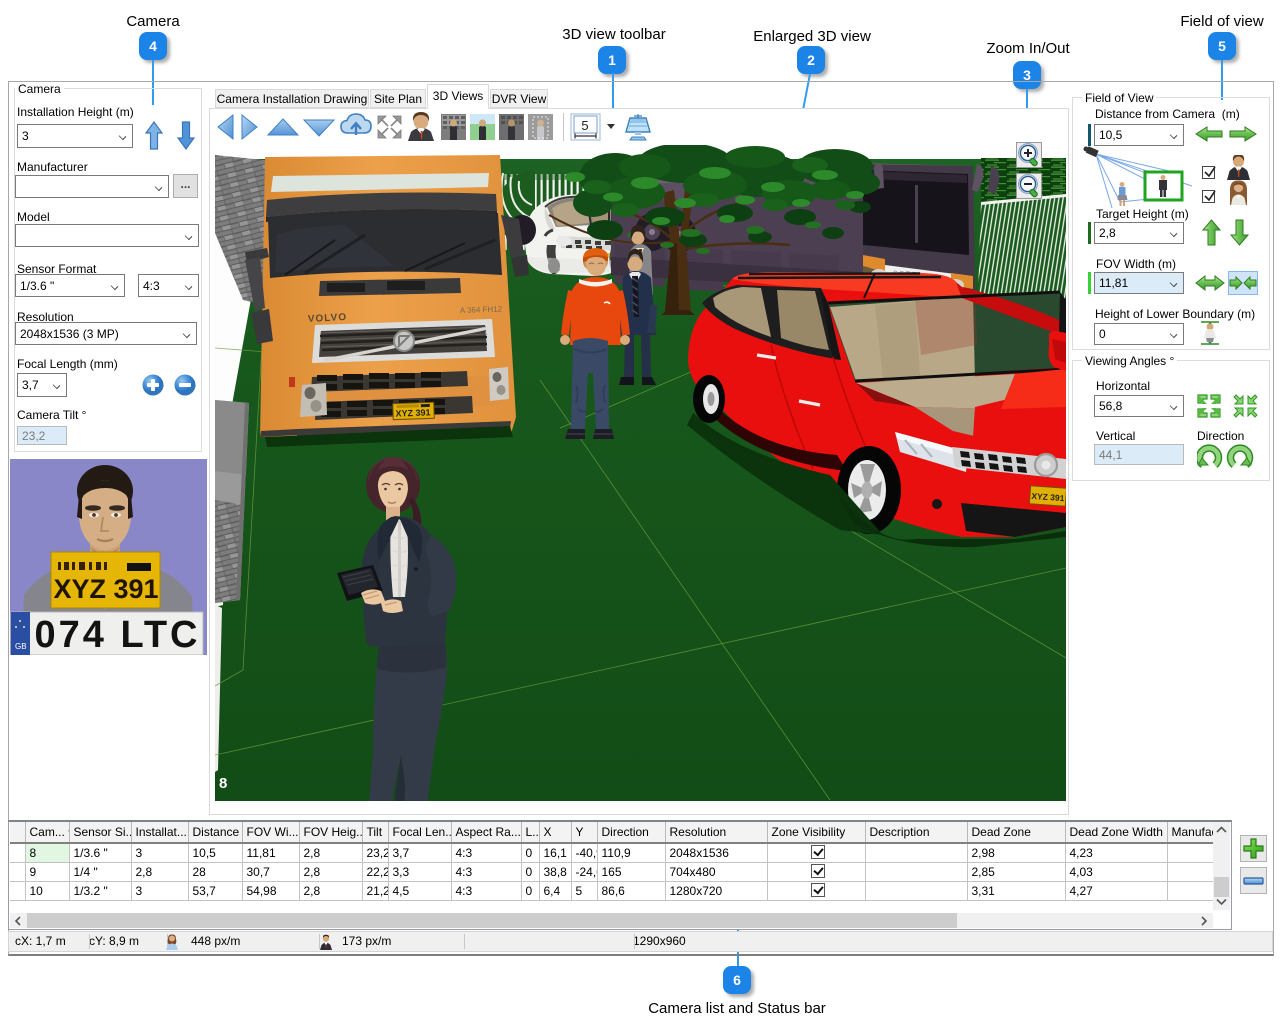 This screenshot has width=1282, height=1032. What do you see at coordinates (481, 310) in the screenshot?
I see `svg-text: A 364 FH12` at bounding box center [481, 310].